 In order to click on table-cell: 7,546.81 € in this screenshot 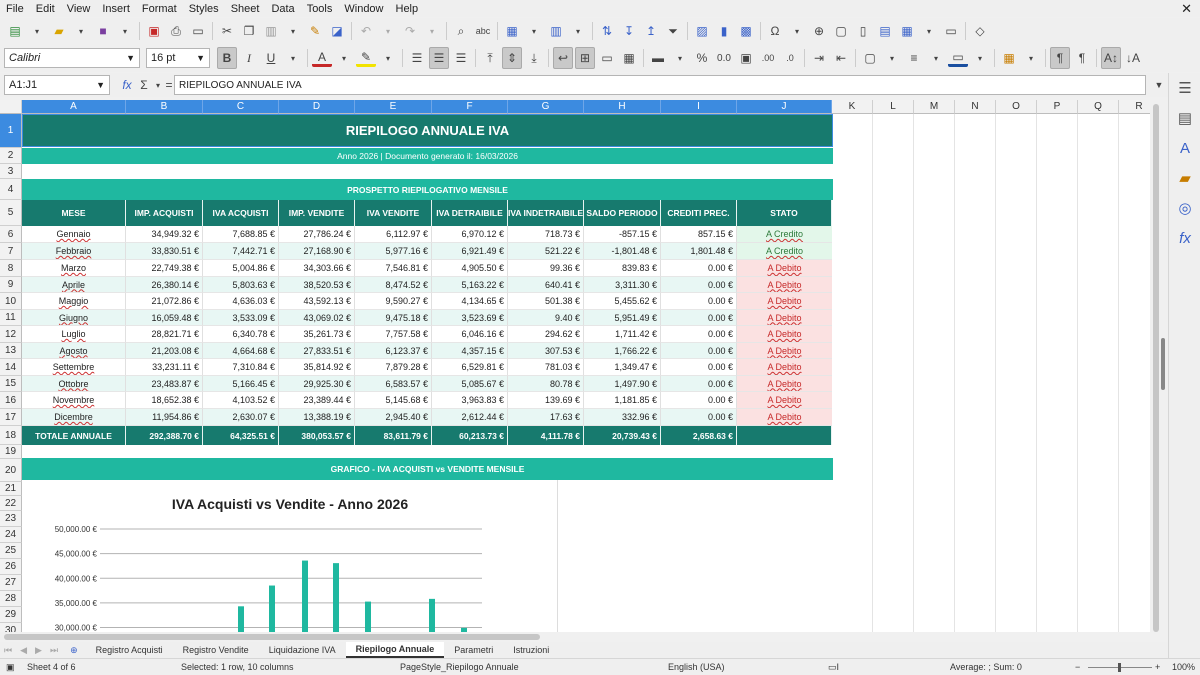, I will do `click(393, 268)`.